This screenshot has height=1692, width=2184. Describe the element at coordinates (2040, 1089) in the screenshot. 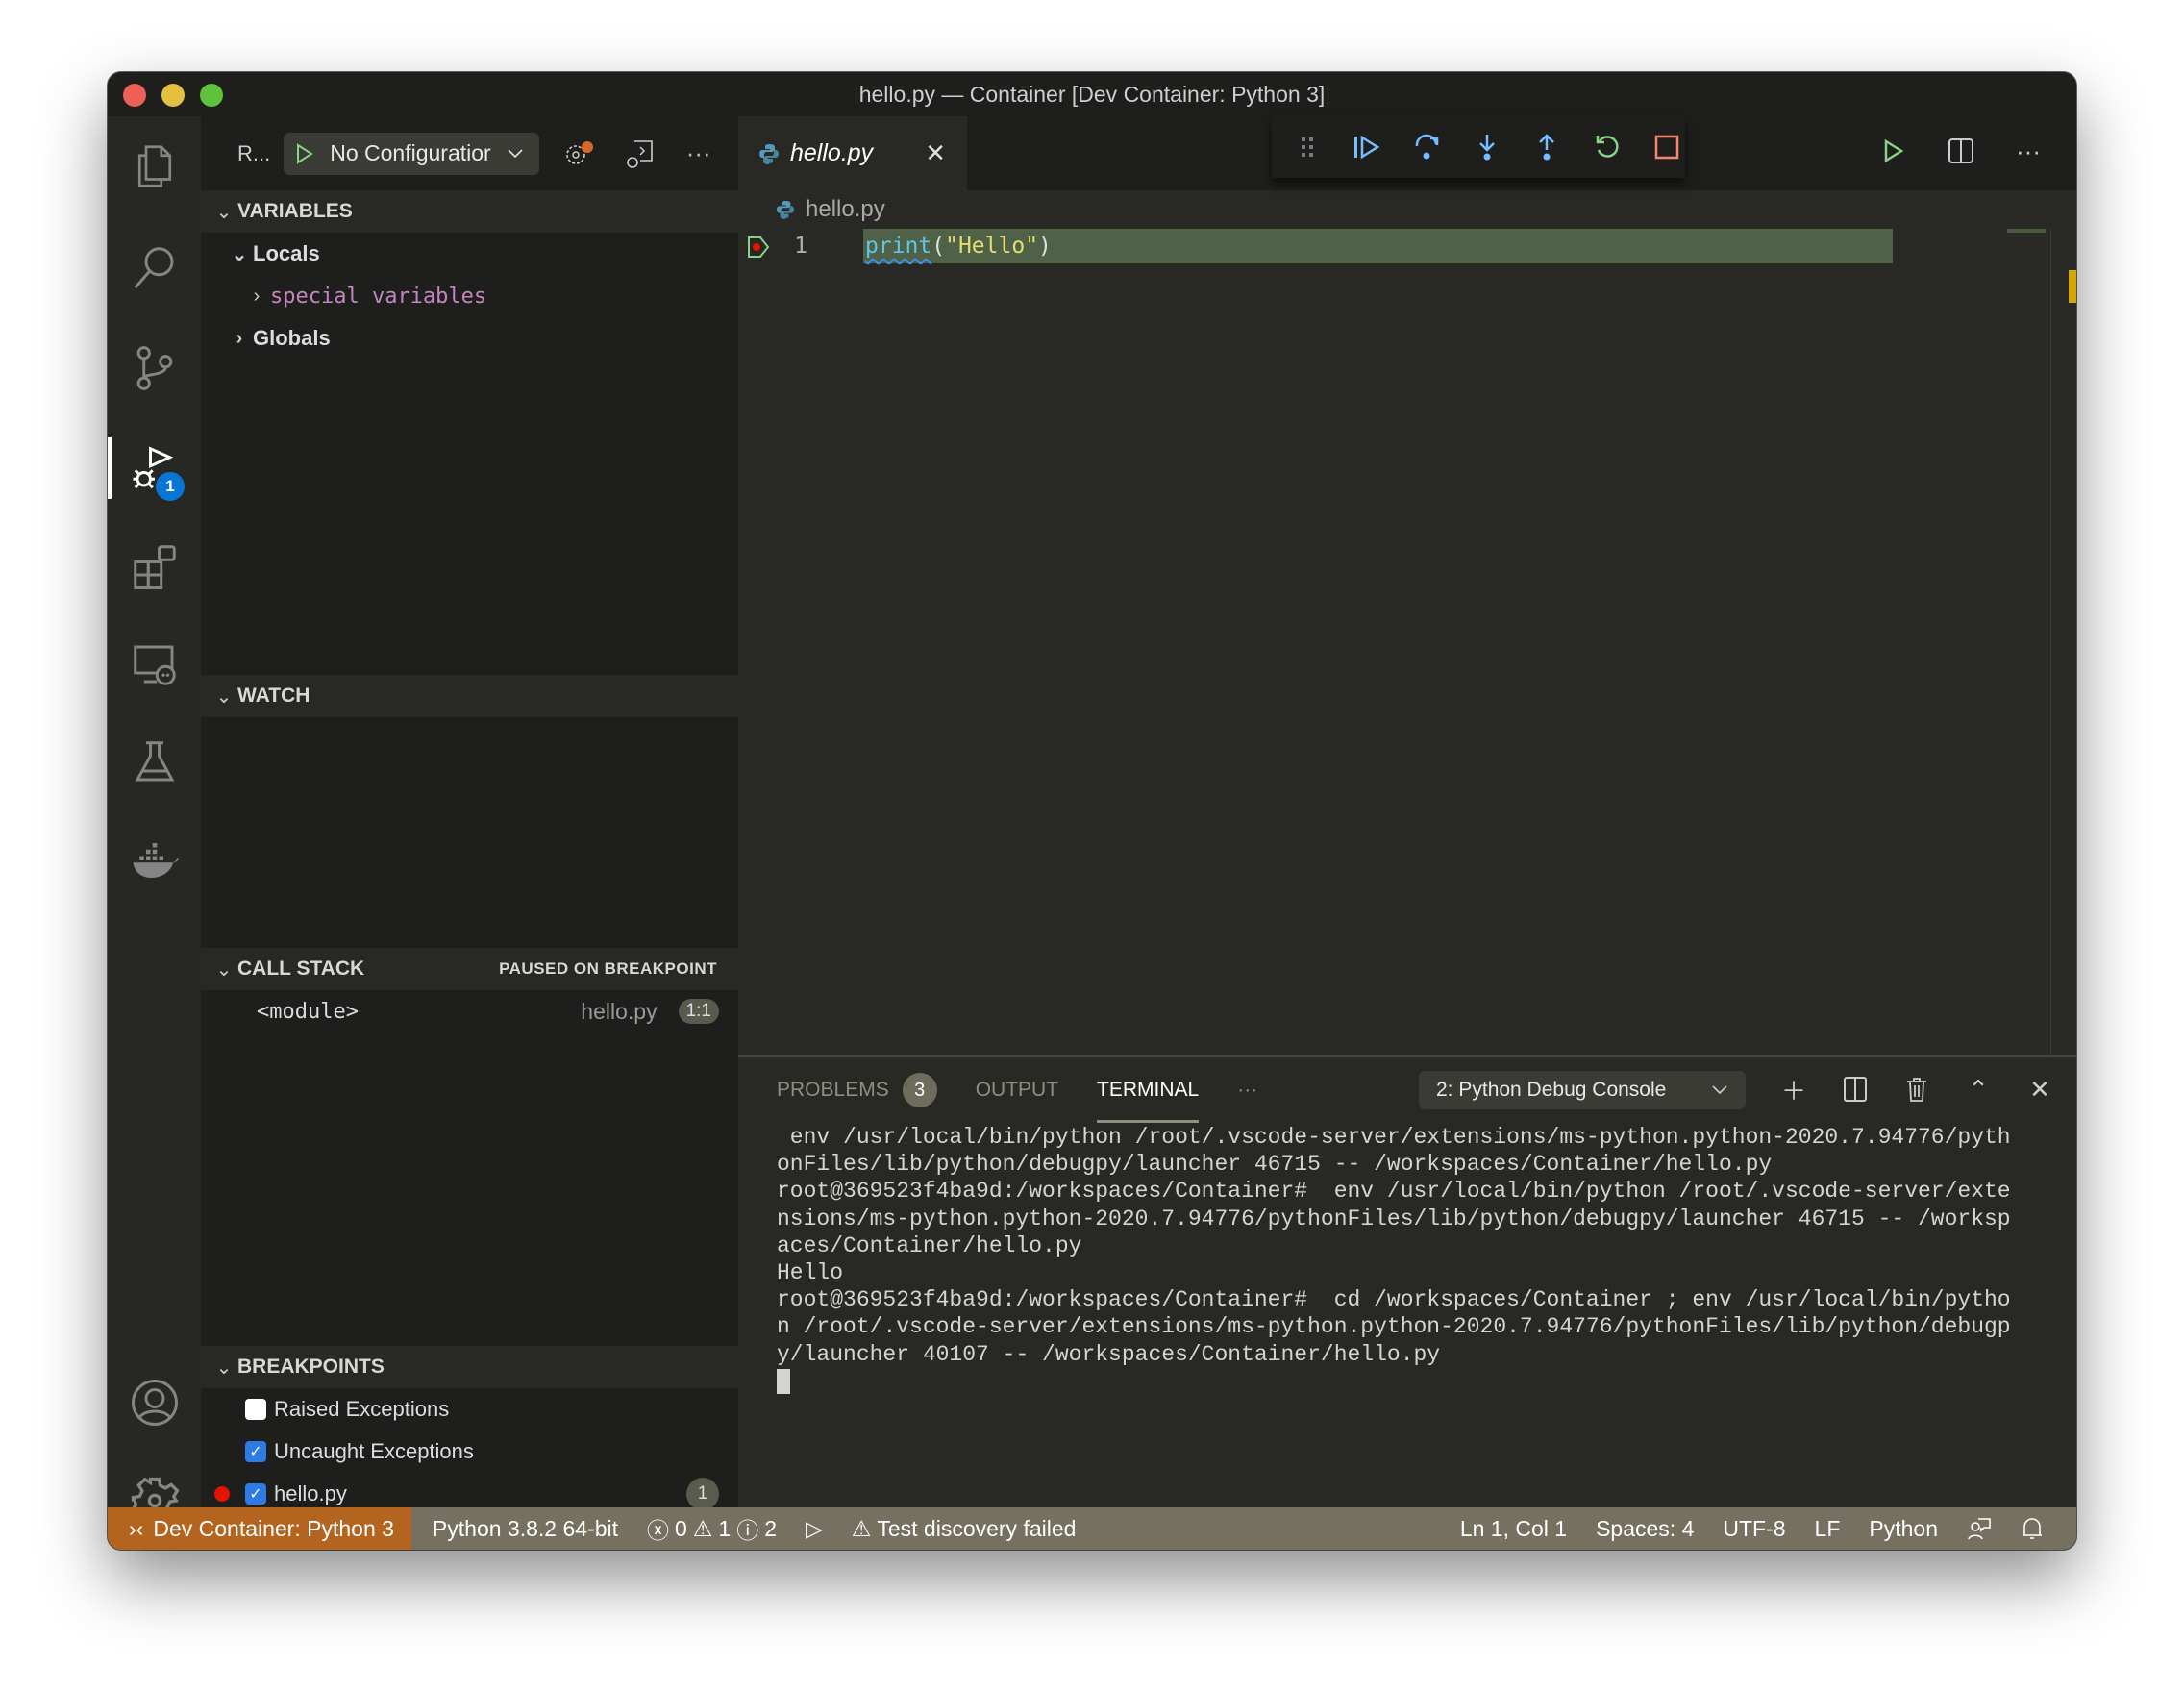

I see `close-panel-button: ✕` at that location.